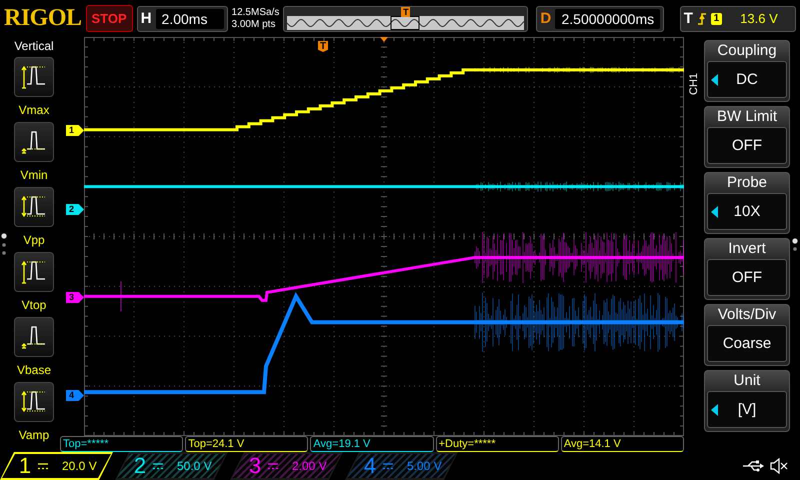 This screenshot has width=800, height=480. What do you see at coordinates (122, 444) in the screenshot?
I see `measurement-readout: Top=*****` at bounding box center [122, 444].